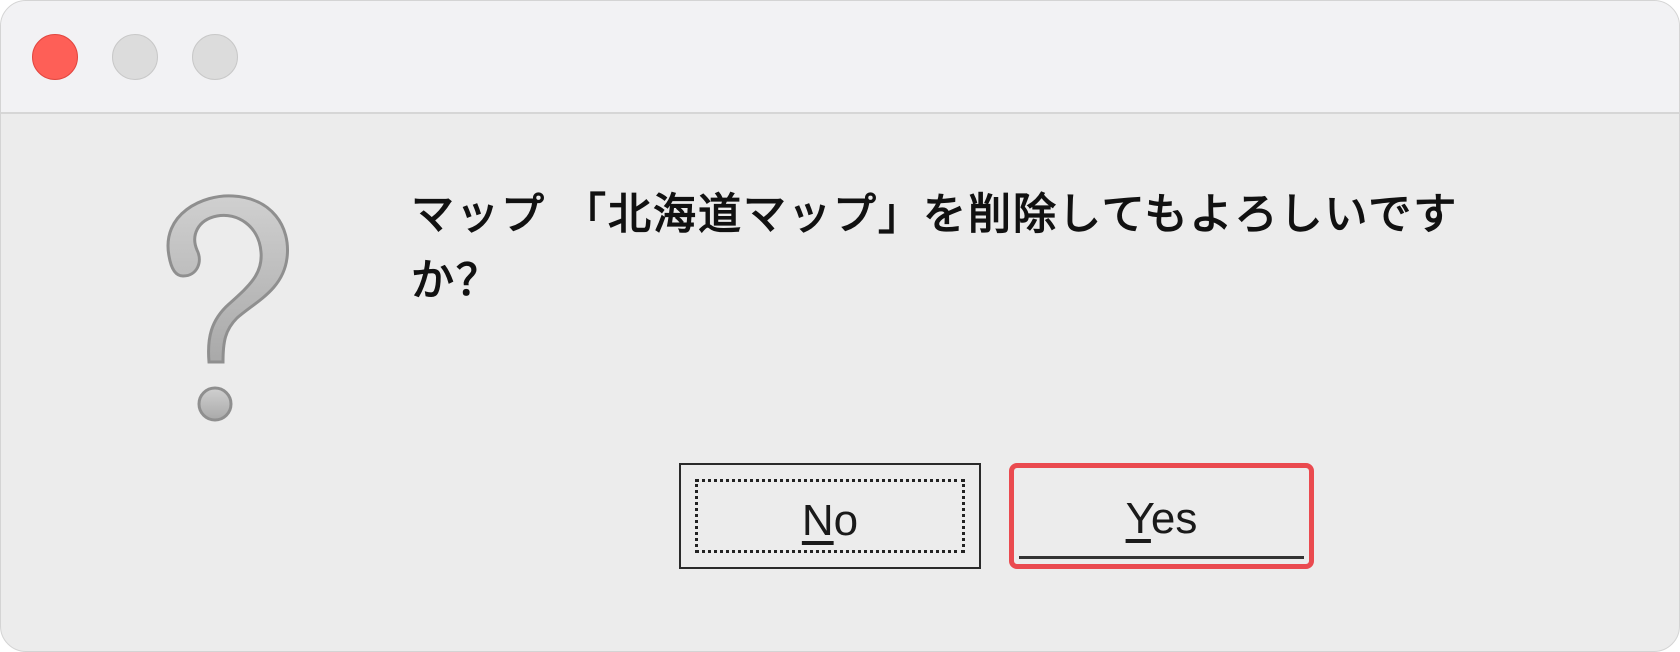 The image size is (1680, 652). I want to click on yes-label-rest: es, so click(1174, 518).